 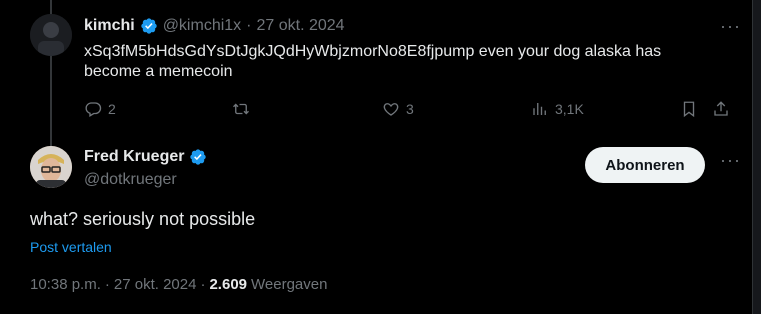 I want to click on views-count: 2.609, so click(x=228, y=284).